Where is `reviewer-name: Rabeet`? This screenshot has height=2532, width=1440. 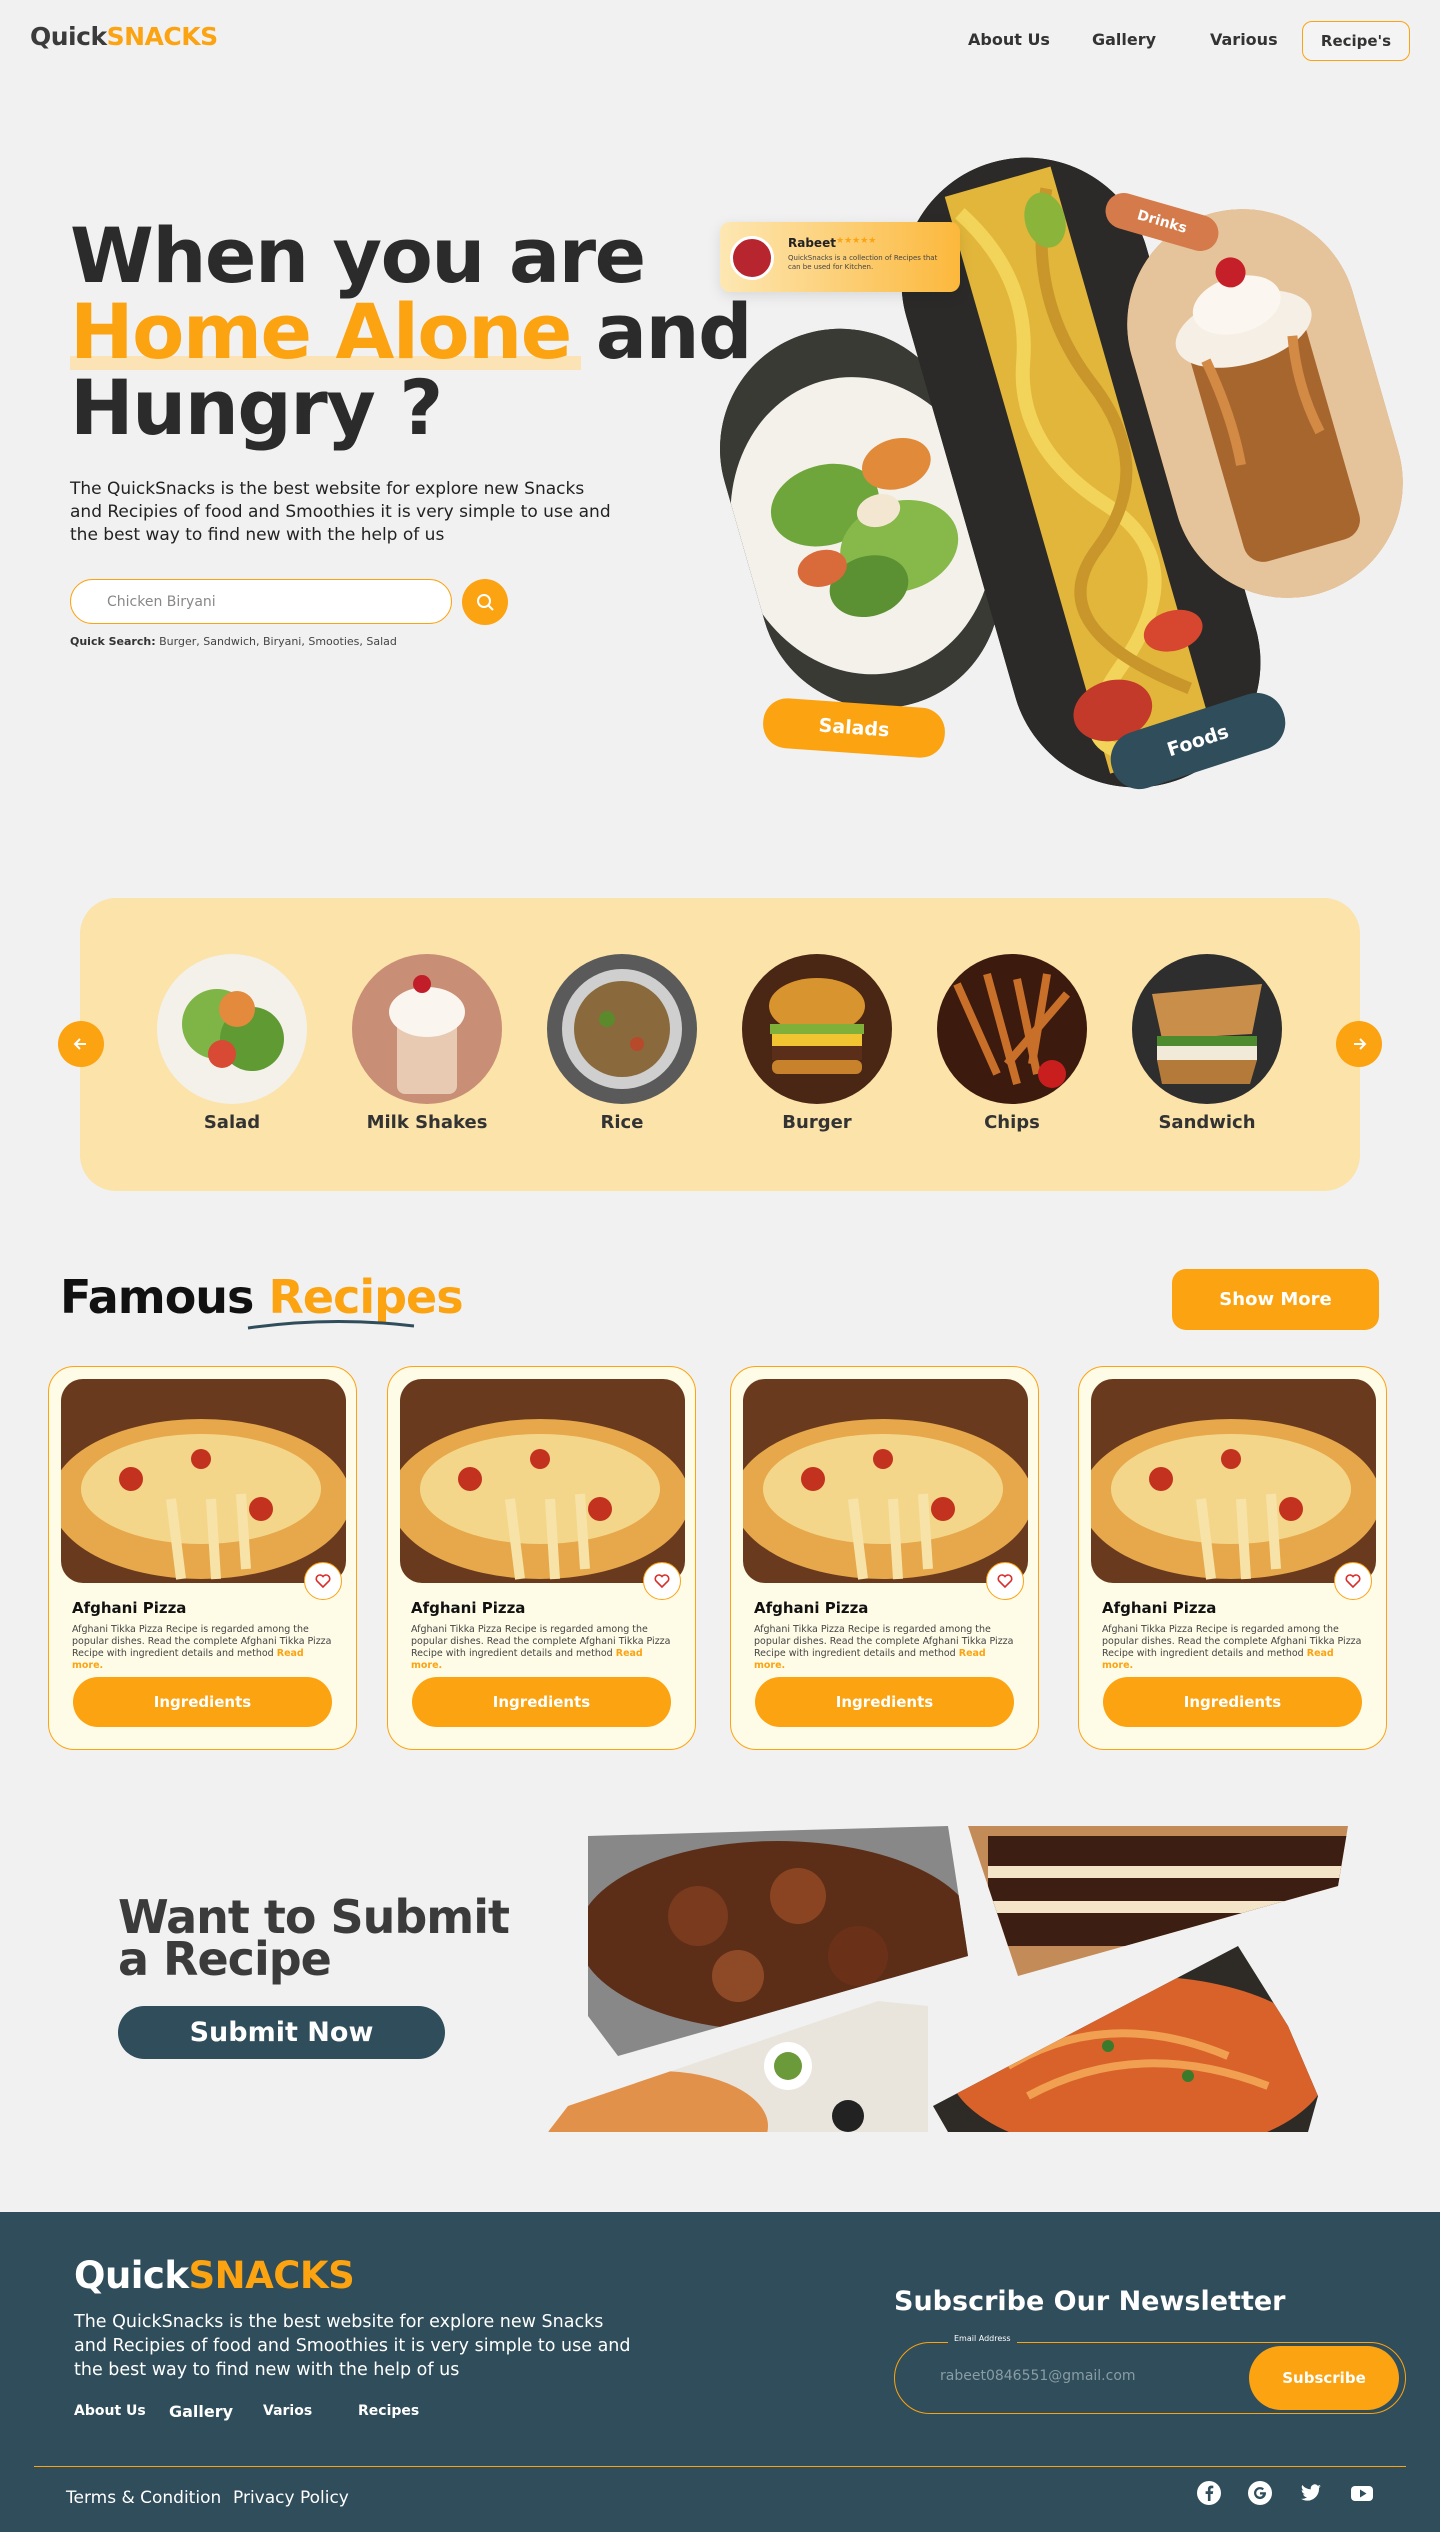
reviewer-name: Rabeet is located at coordinates (812, 243).